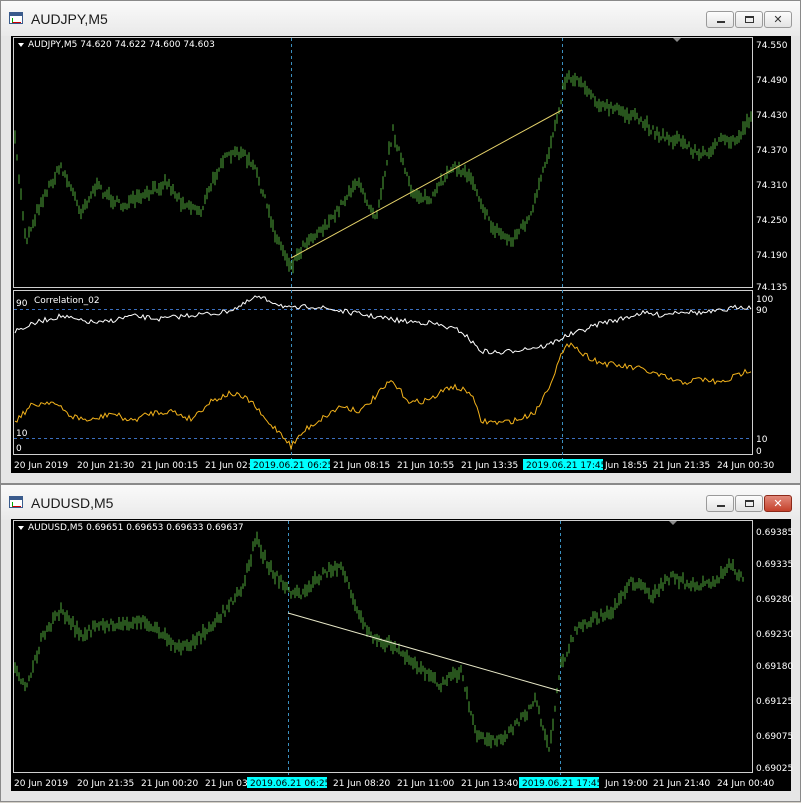 The height and width of the screenshot is (803, 801). What do you see at coordinates (774, 600) in the screenshot?
I see `price-tick: 0.69280` at bounding box center [774, 600].